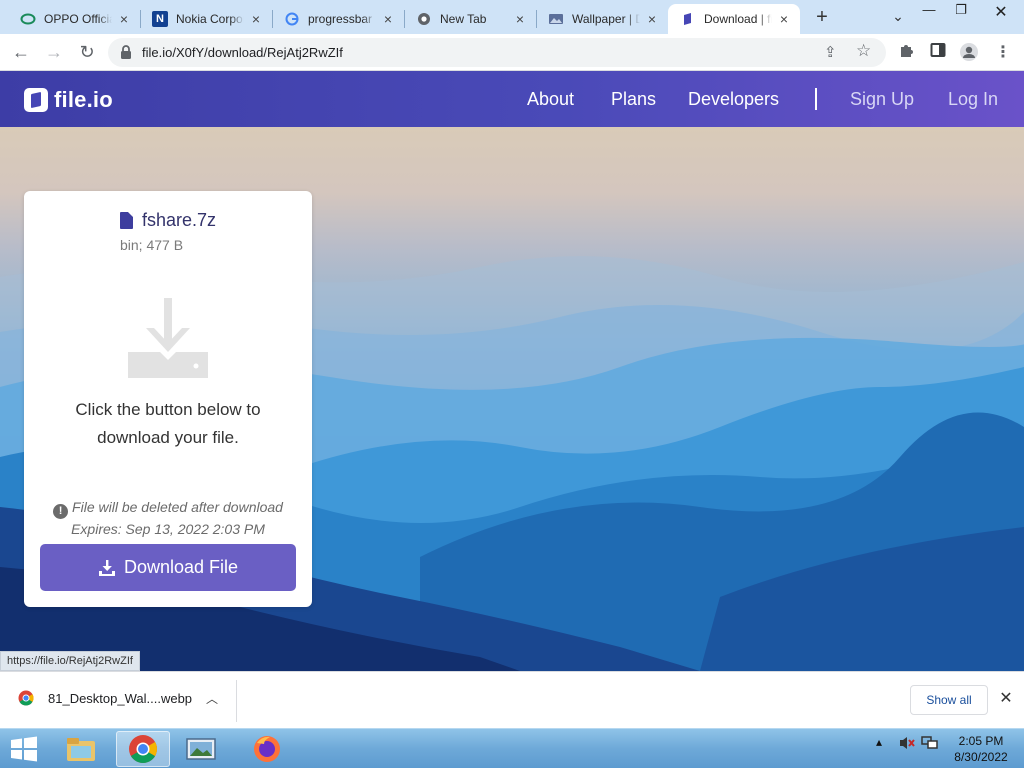  I want to click on folder-icon, so click(81, 749).